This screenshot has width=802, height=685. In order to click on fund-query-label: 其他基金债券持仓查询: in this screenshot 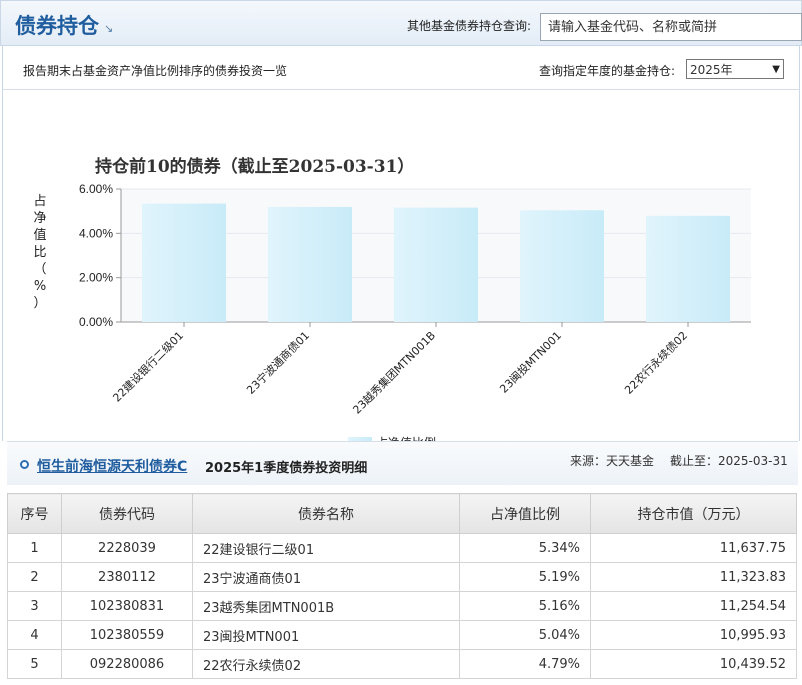, I will do `click(469, 26)`.